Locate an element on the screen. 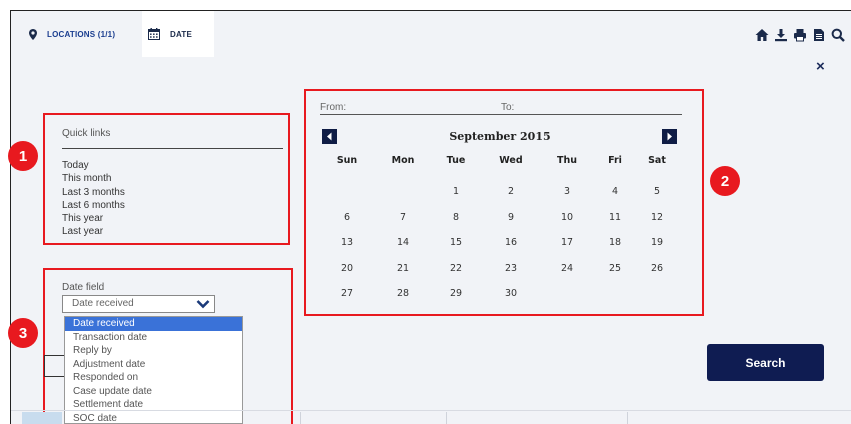 This screenshot has width=851, height=424. calendar-day: 7 is located at coordinates (403, 217).